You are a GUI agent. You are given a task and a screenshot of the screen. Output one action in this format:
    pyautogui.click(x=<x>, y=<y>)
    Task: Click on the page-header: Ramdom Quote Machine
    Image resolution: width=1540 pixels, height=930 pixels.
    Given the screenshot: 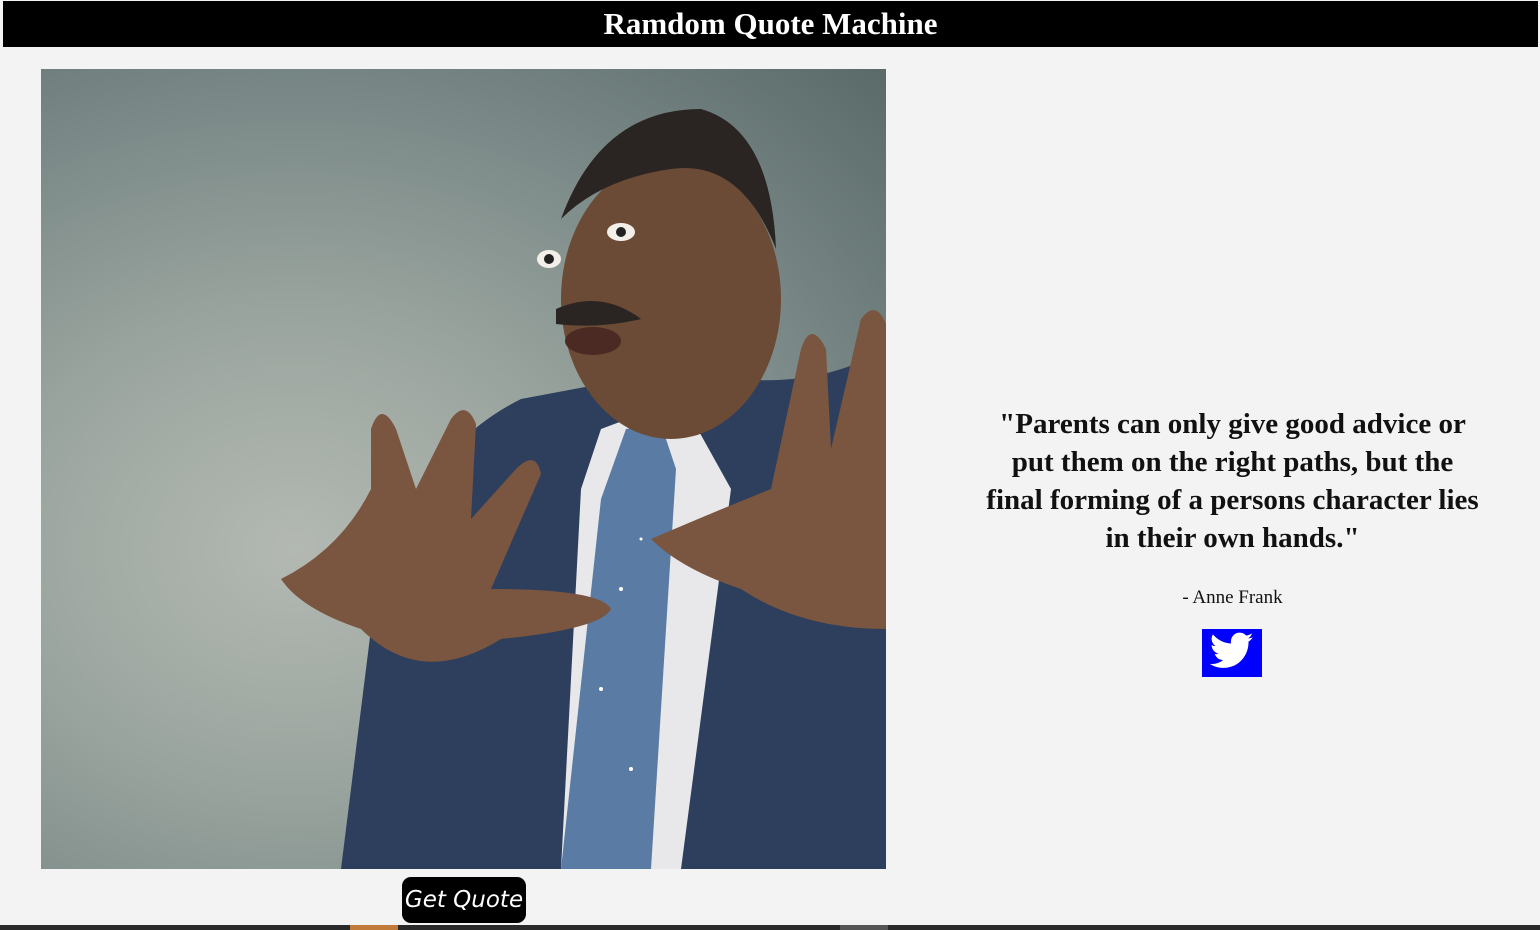 What is the action you would take?
    pyautogui.click(x=770, y=24)
    